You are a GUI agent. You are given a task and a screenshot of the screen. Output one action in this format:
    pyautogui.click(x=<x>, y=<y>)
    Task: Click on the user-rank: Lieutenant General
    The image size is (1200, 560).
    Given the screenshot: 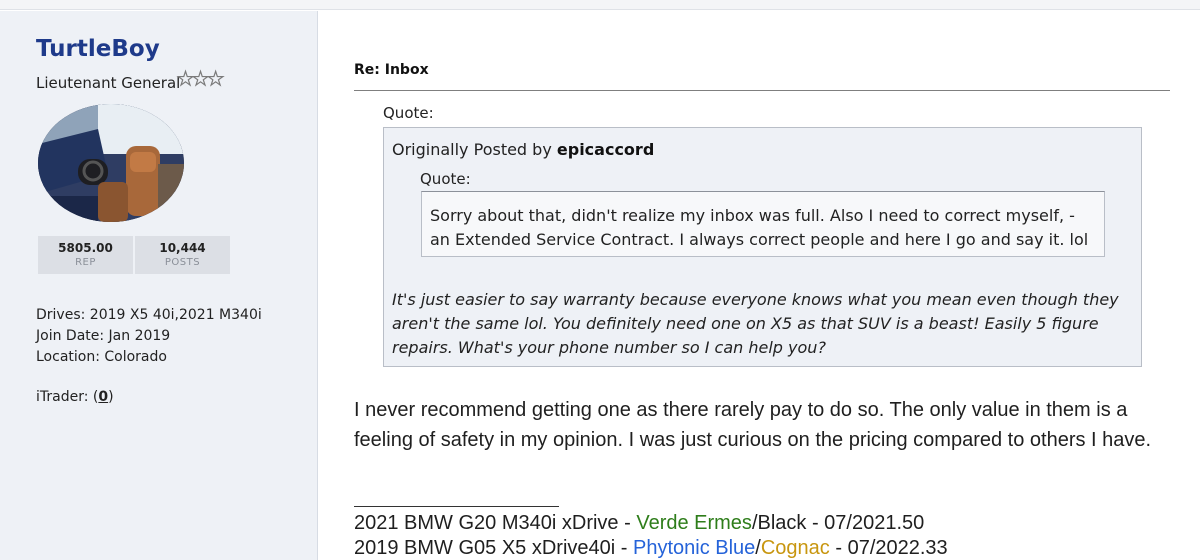 What is the action you would take?
    pyautogui.click(x=108, y=83)
    